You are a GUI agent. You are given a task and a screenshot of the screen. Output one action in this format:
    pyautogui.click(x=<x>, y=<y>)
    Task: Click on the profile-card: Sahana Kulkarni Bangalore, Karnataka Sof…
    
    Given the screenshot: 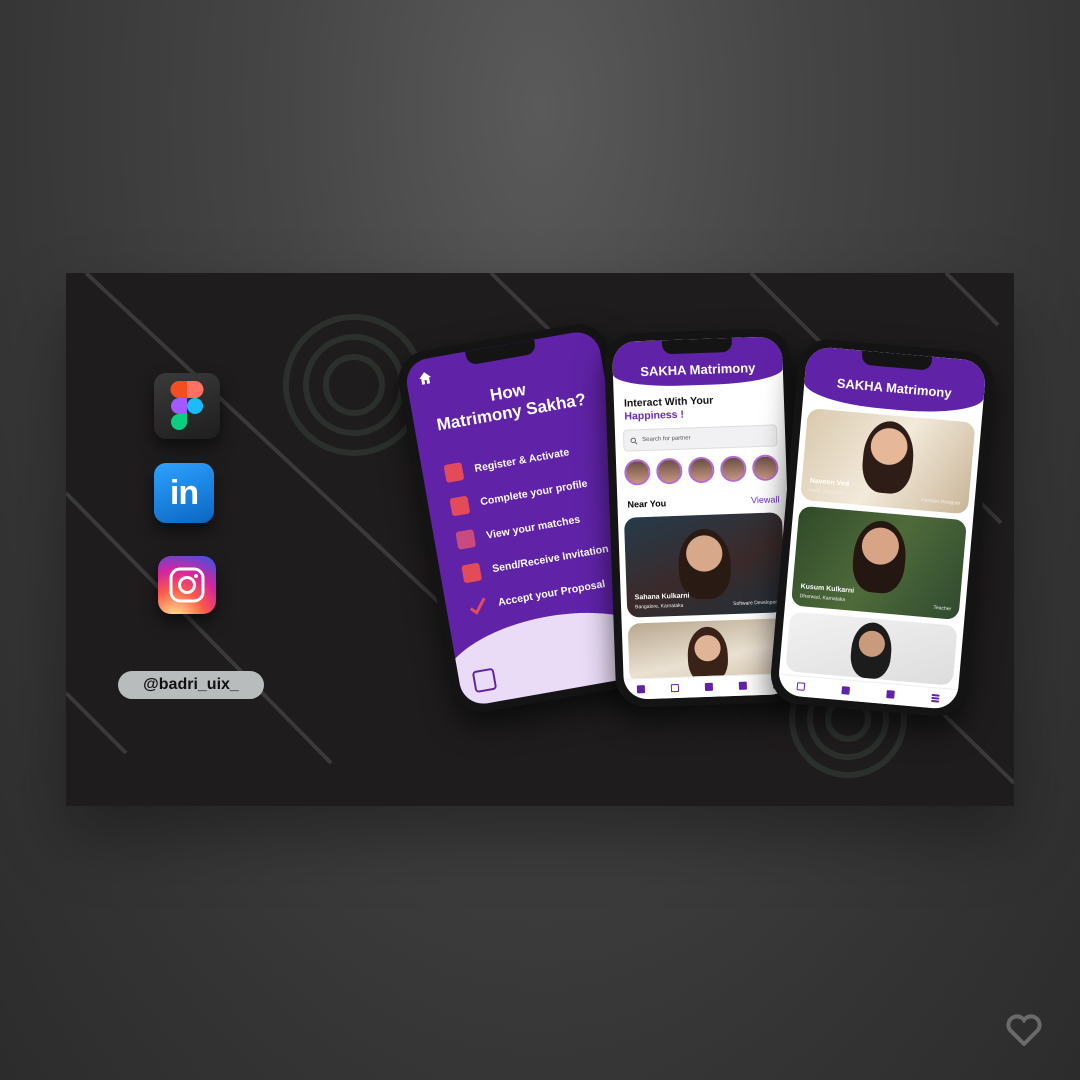 What is the action you would take?
    pyautogui.click(x=704, y=565)
    